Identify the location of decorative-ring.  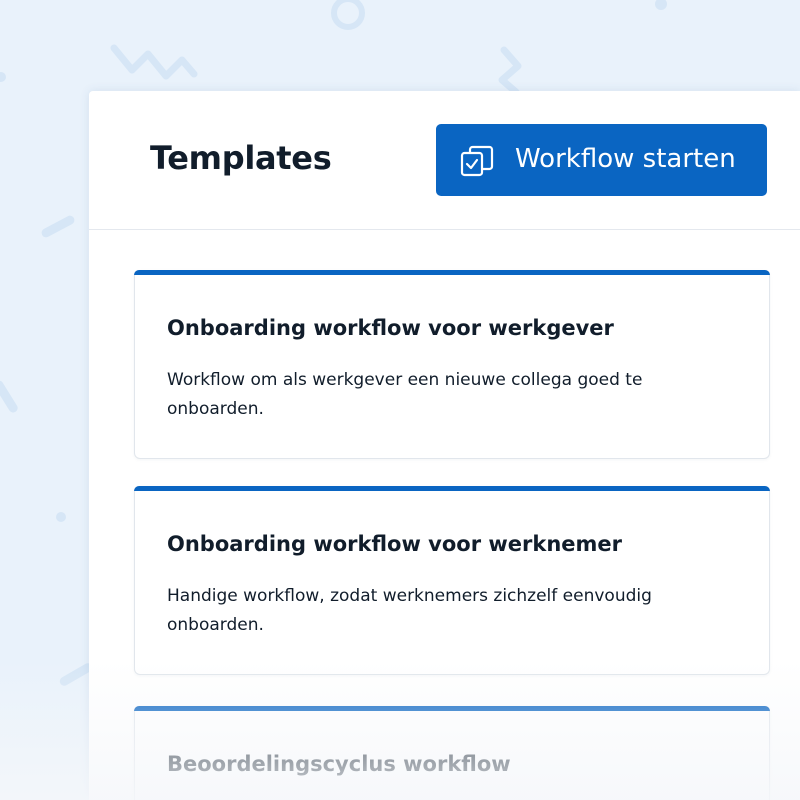
(348, 15).